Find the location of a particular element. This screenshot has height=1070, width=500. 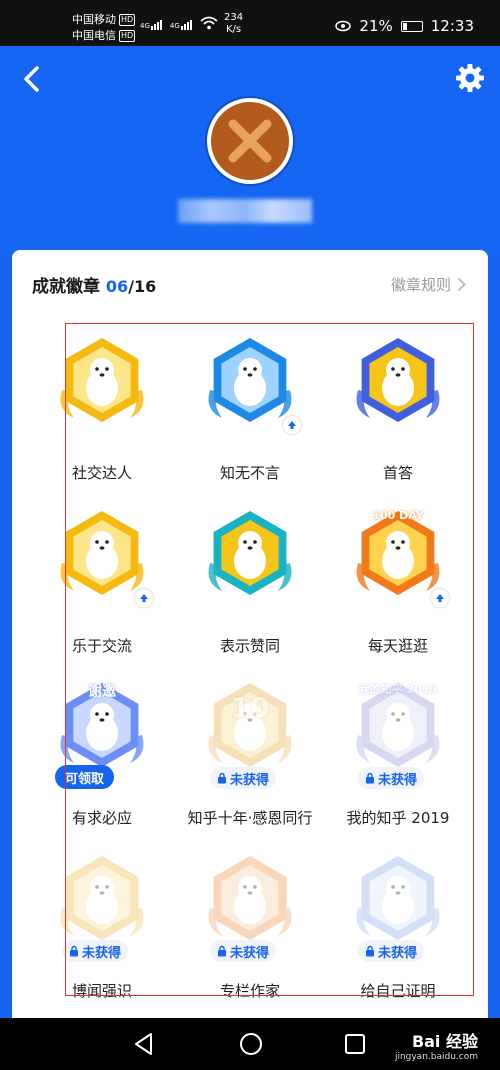

badge-item: 知无不言 is located at coordinates (250, 396).